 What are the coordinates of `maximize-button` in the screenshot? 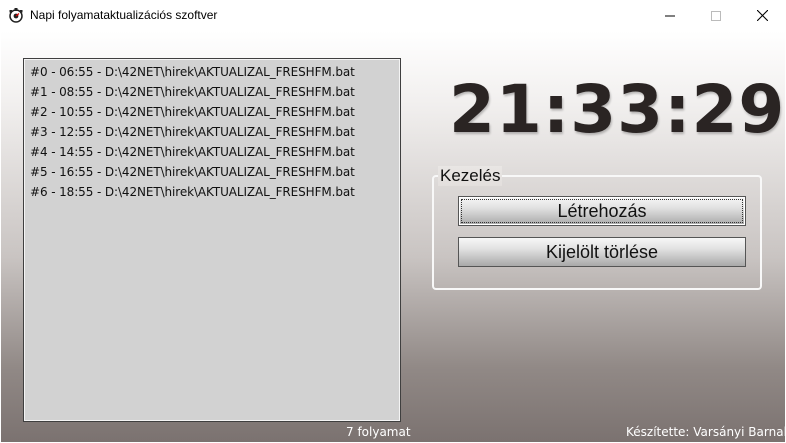 It's located at (716, 15).